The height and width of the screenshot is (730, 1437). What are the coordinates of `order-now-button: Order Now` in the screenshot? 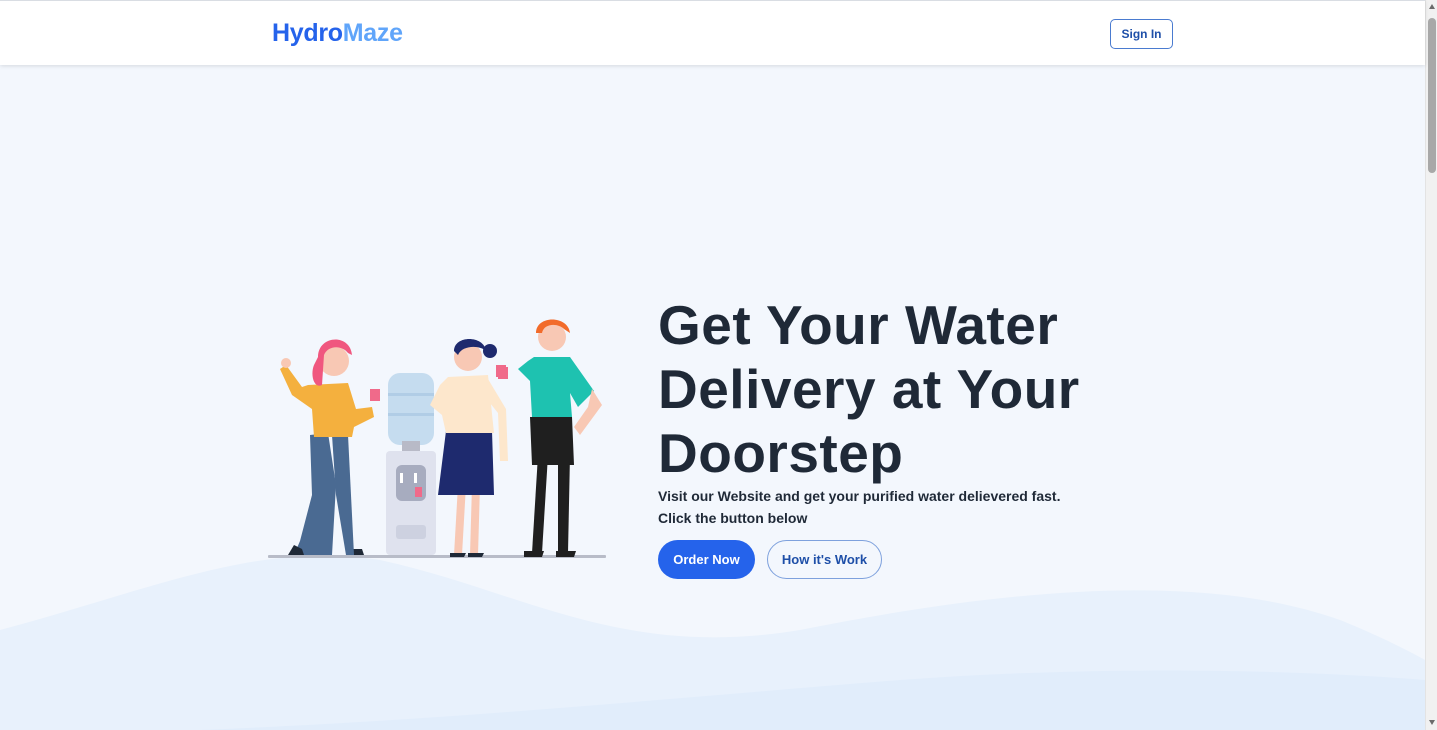 It's located at (706, 559).